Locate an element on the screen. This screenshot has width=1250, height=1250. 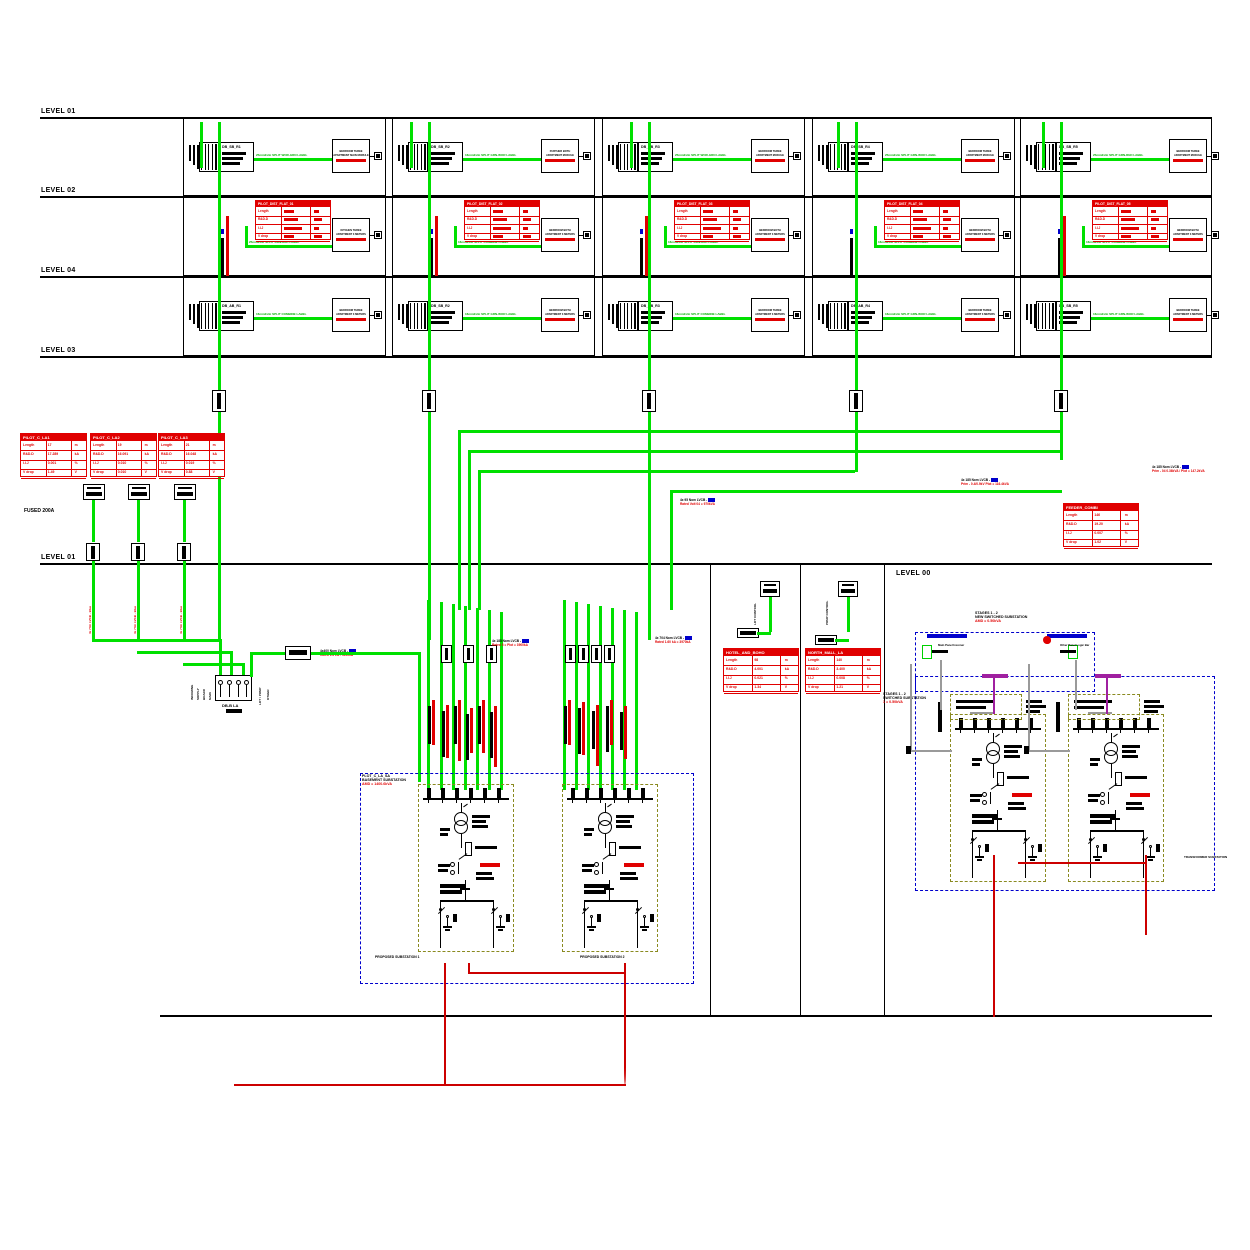
meter-box-c2-r3 is located at coordinates (587, 315).